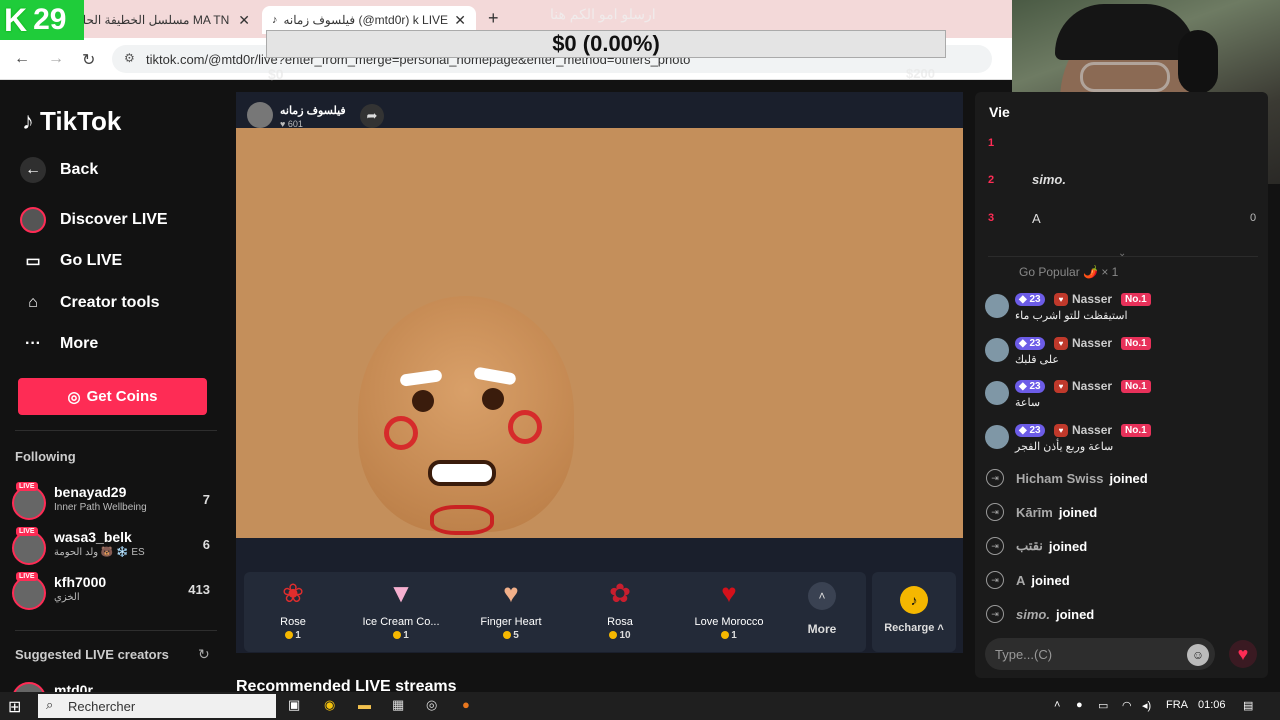  What do you see at coordinates (56, 59) in the screenshot?
I see `forward-arrow-icon: →` at bounding box center [56, 59].